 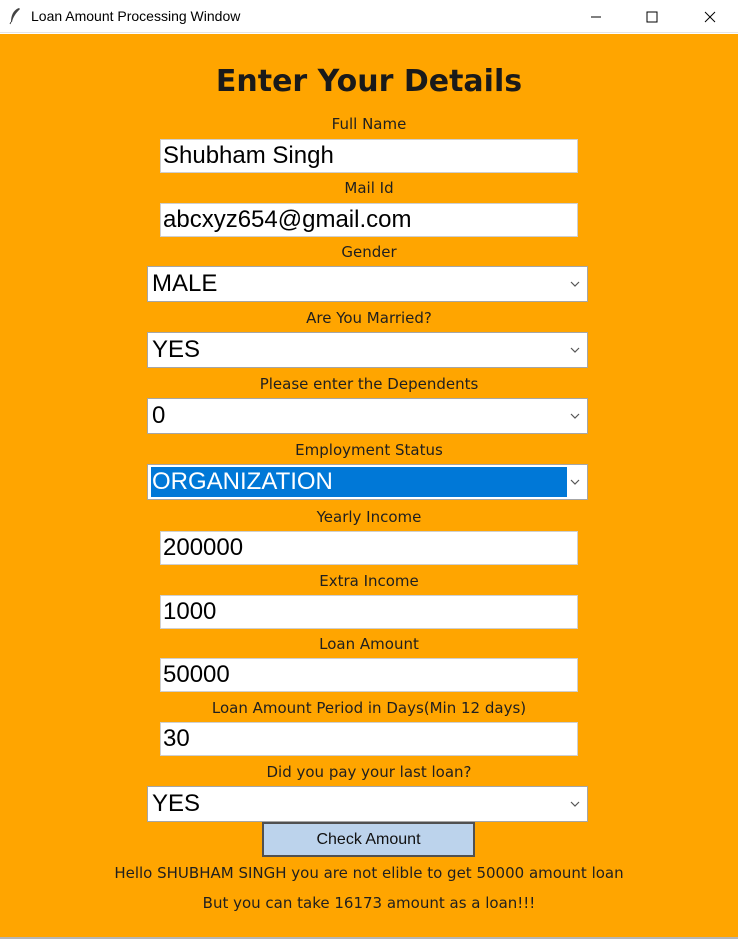 What do you see at coordinates (369, 548) in the screenshot?
I see `yearly-income-input: 200000` at bounding box center [369, 548].